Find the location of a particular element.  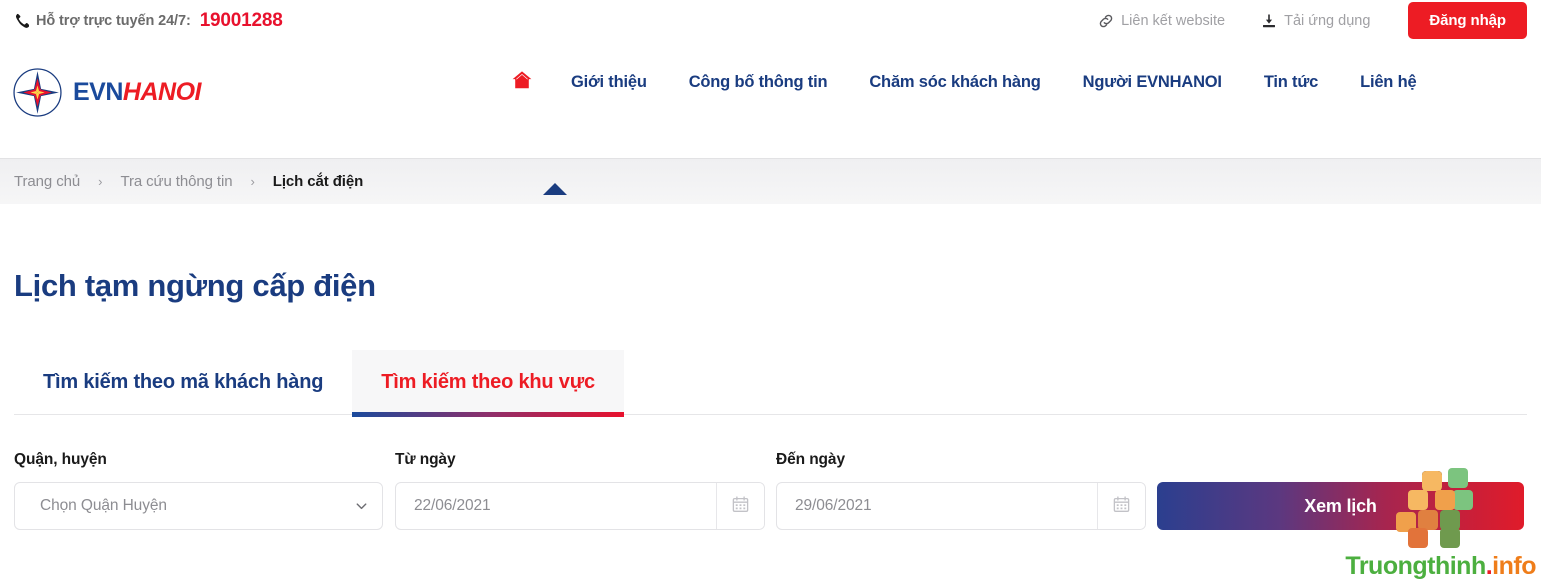

nav-item-cong-bo-thong-tin: Công bố thông tin is located at coordinates (758, 82).